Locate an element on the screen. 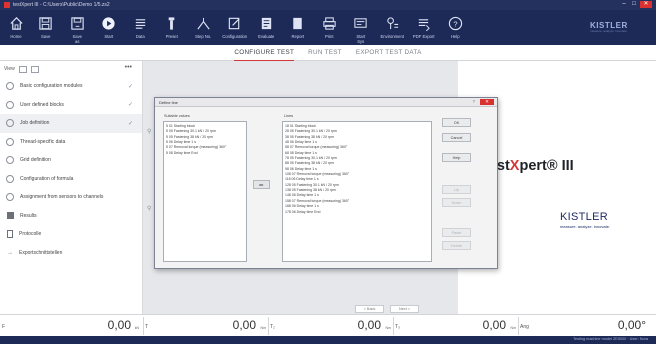 This screenshot has height=344, width=656. back-button: < Back is located at coordinates (369, 309).